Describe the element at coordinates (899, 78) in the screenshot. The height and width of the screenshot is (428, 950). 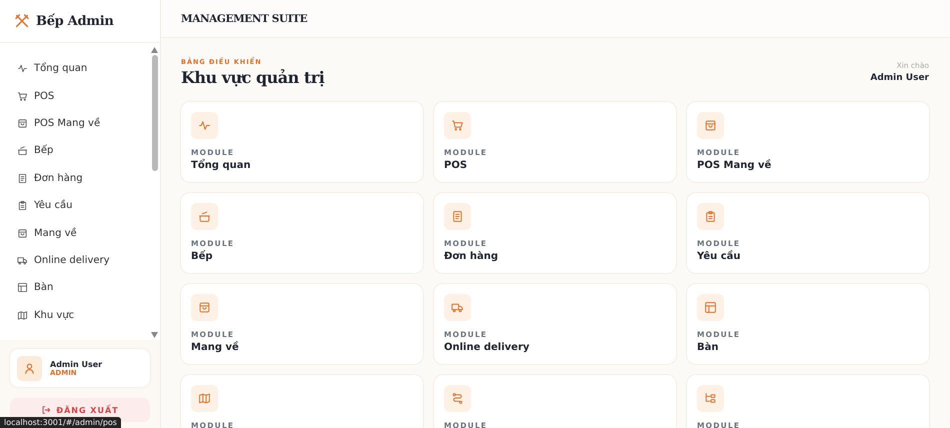
I see `greeting-user-name: Admin User` at that location.